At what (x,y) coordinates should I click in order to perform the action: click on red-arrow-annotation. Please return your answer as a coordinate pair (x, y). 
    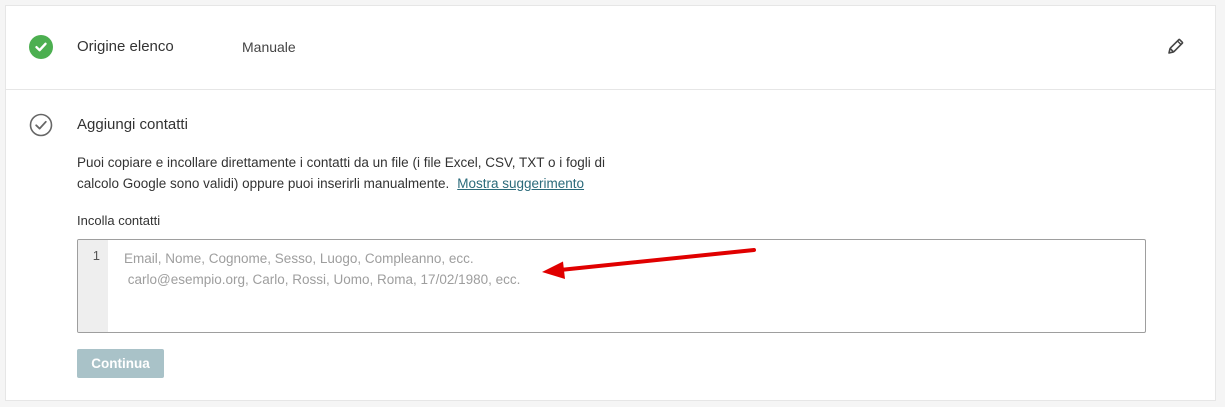
    Looking at the image, I should click on (651, 264).